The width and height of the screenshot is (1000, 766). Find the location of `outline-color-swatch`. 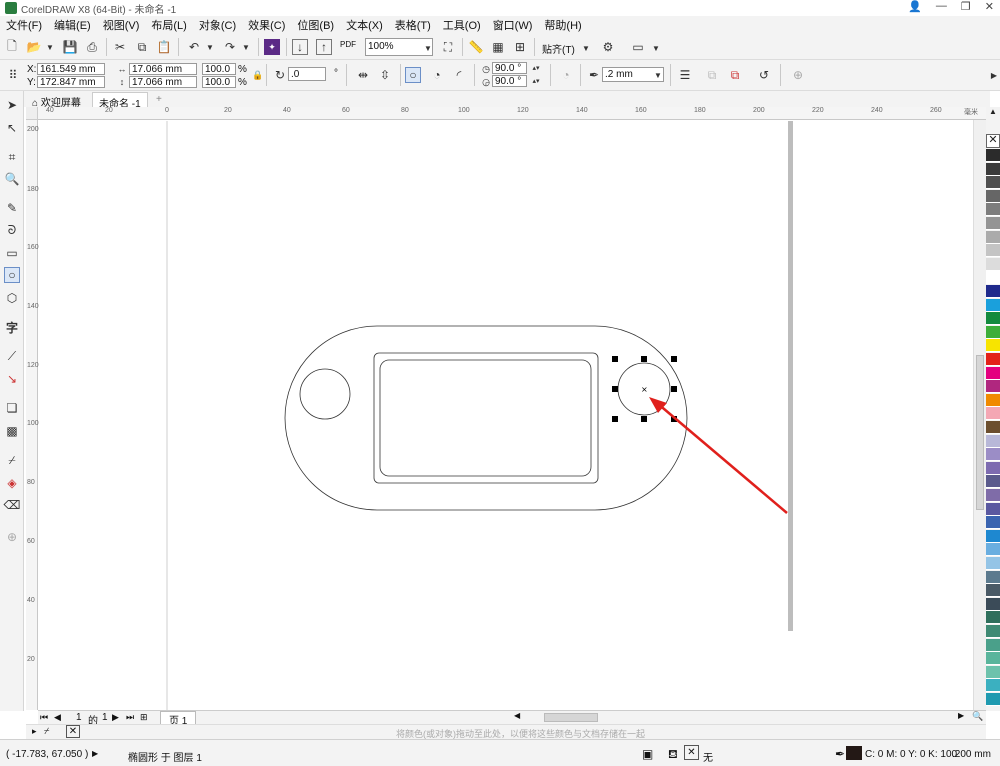

outline-color-swatch is located at coordinates (854, 753).